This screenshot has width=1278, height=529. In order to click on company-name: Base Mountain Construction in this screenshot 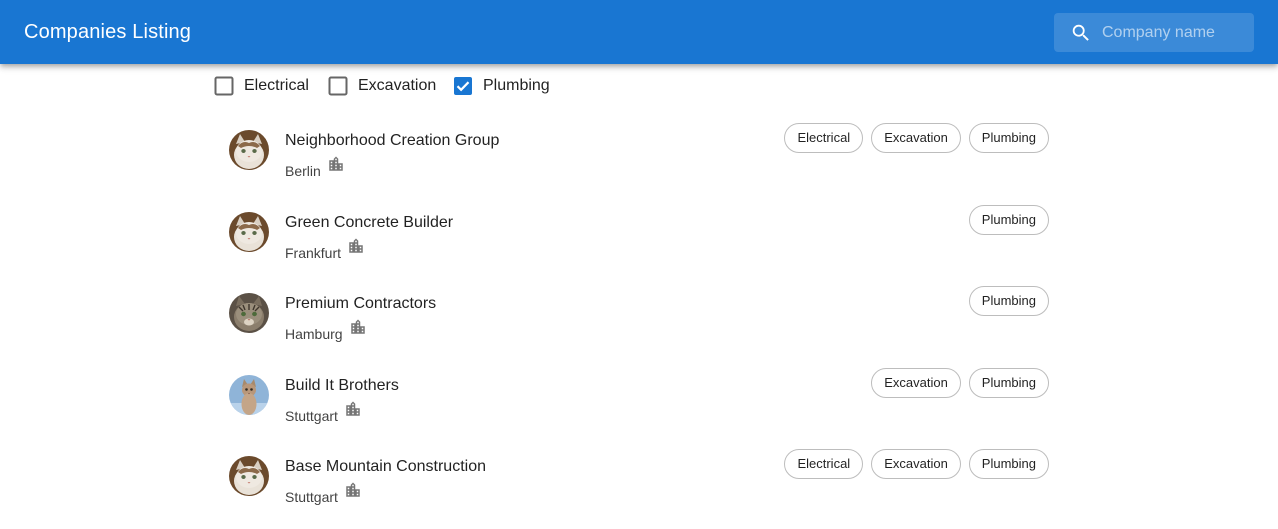, I will do `click(385, 466)`.